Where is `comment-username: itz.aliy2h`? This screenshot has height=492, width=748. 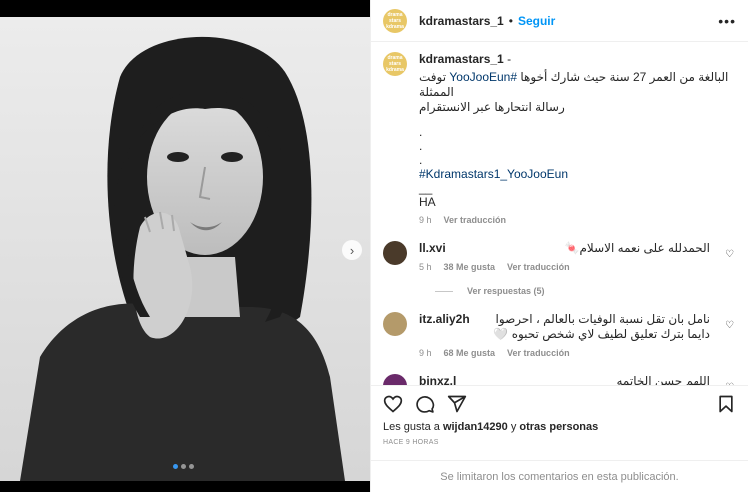
comment-username: itz.aliy2h is located at coordinates (444, 319).